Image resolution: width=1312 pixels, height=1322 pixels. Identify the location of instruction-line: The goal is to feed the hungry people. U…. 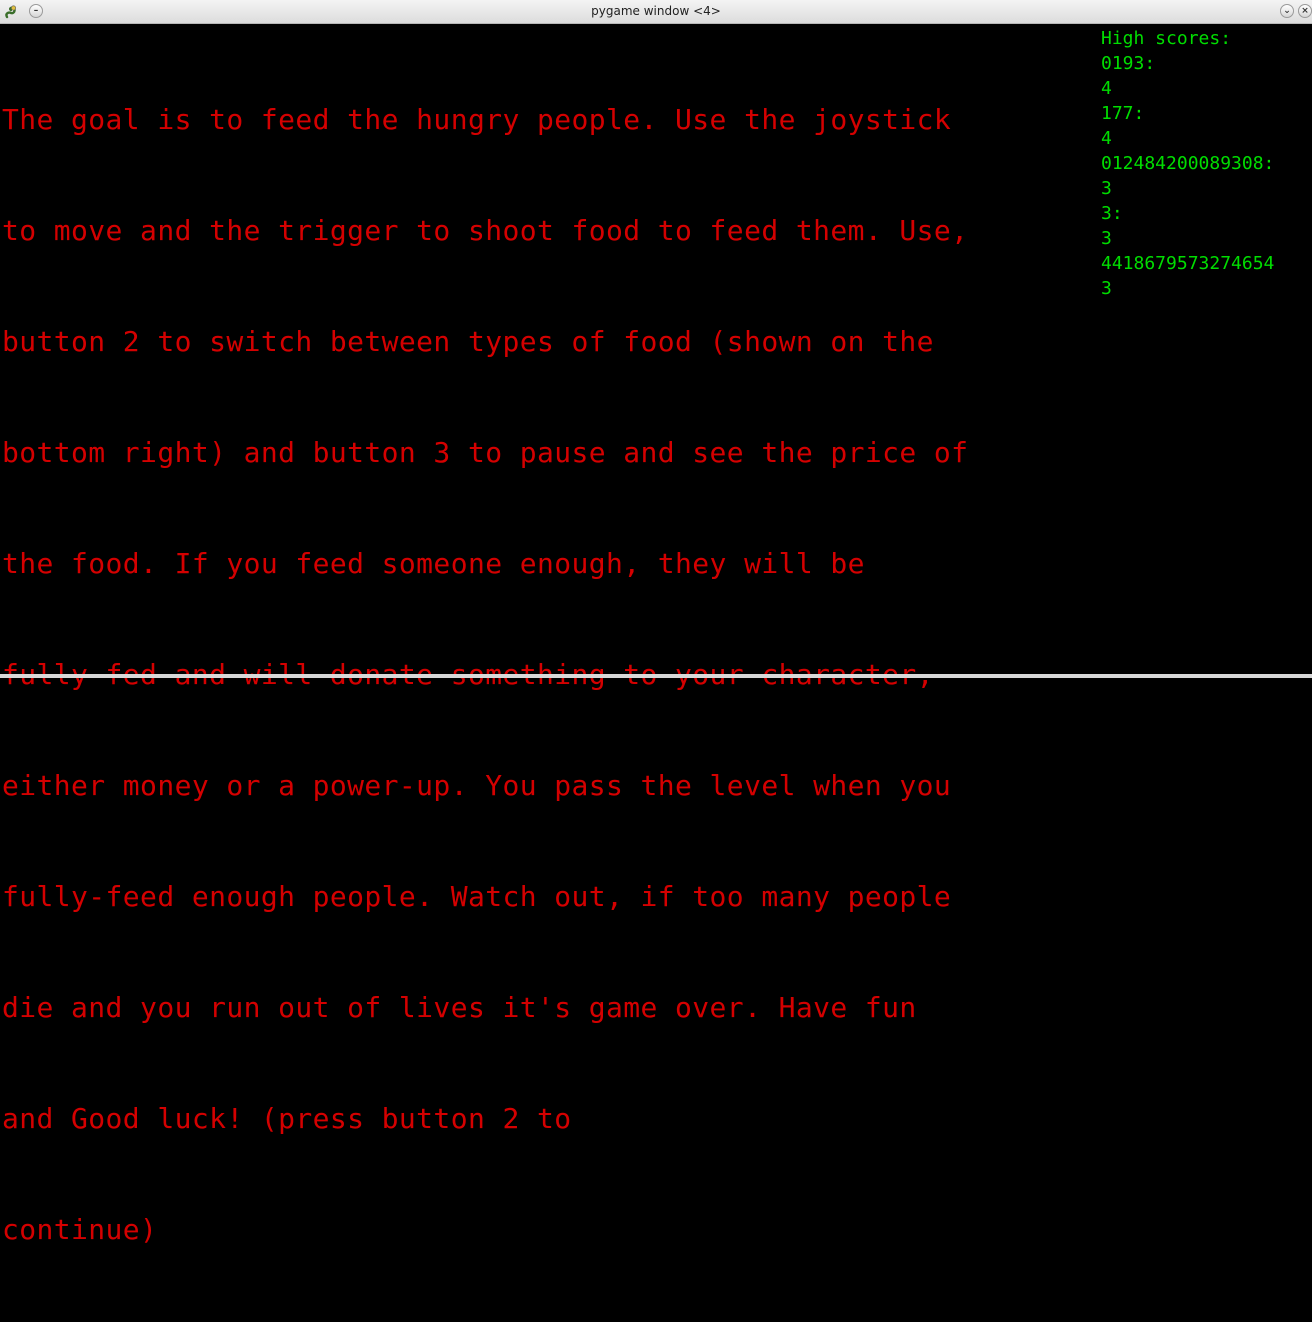
(477, 119).